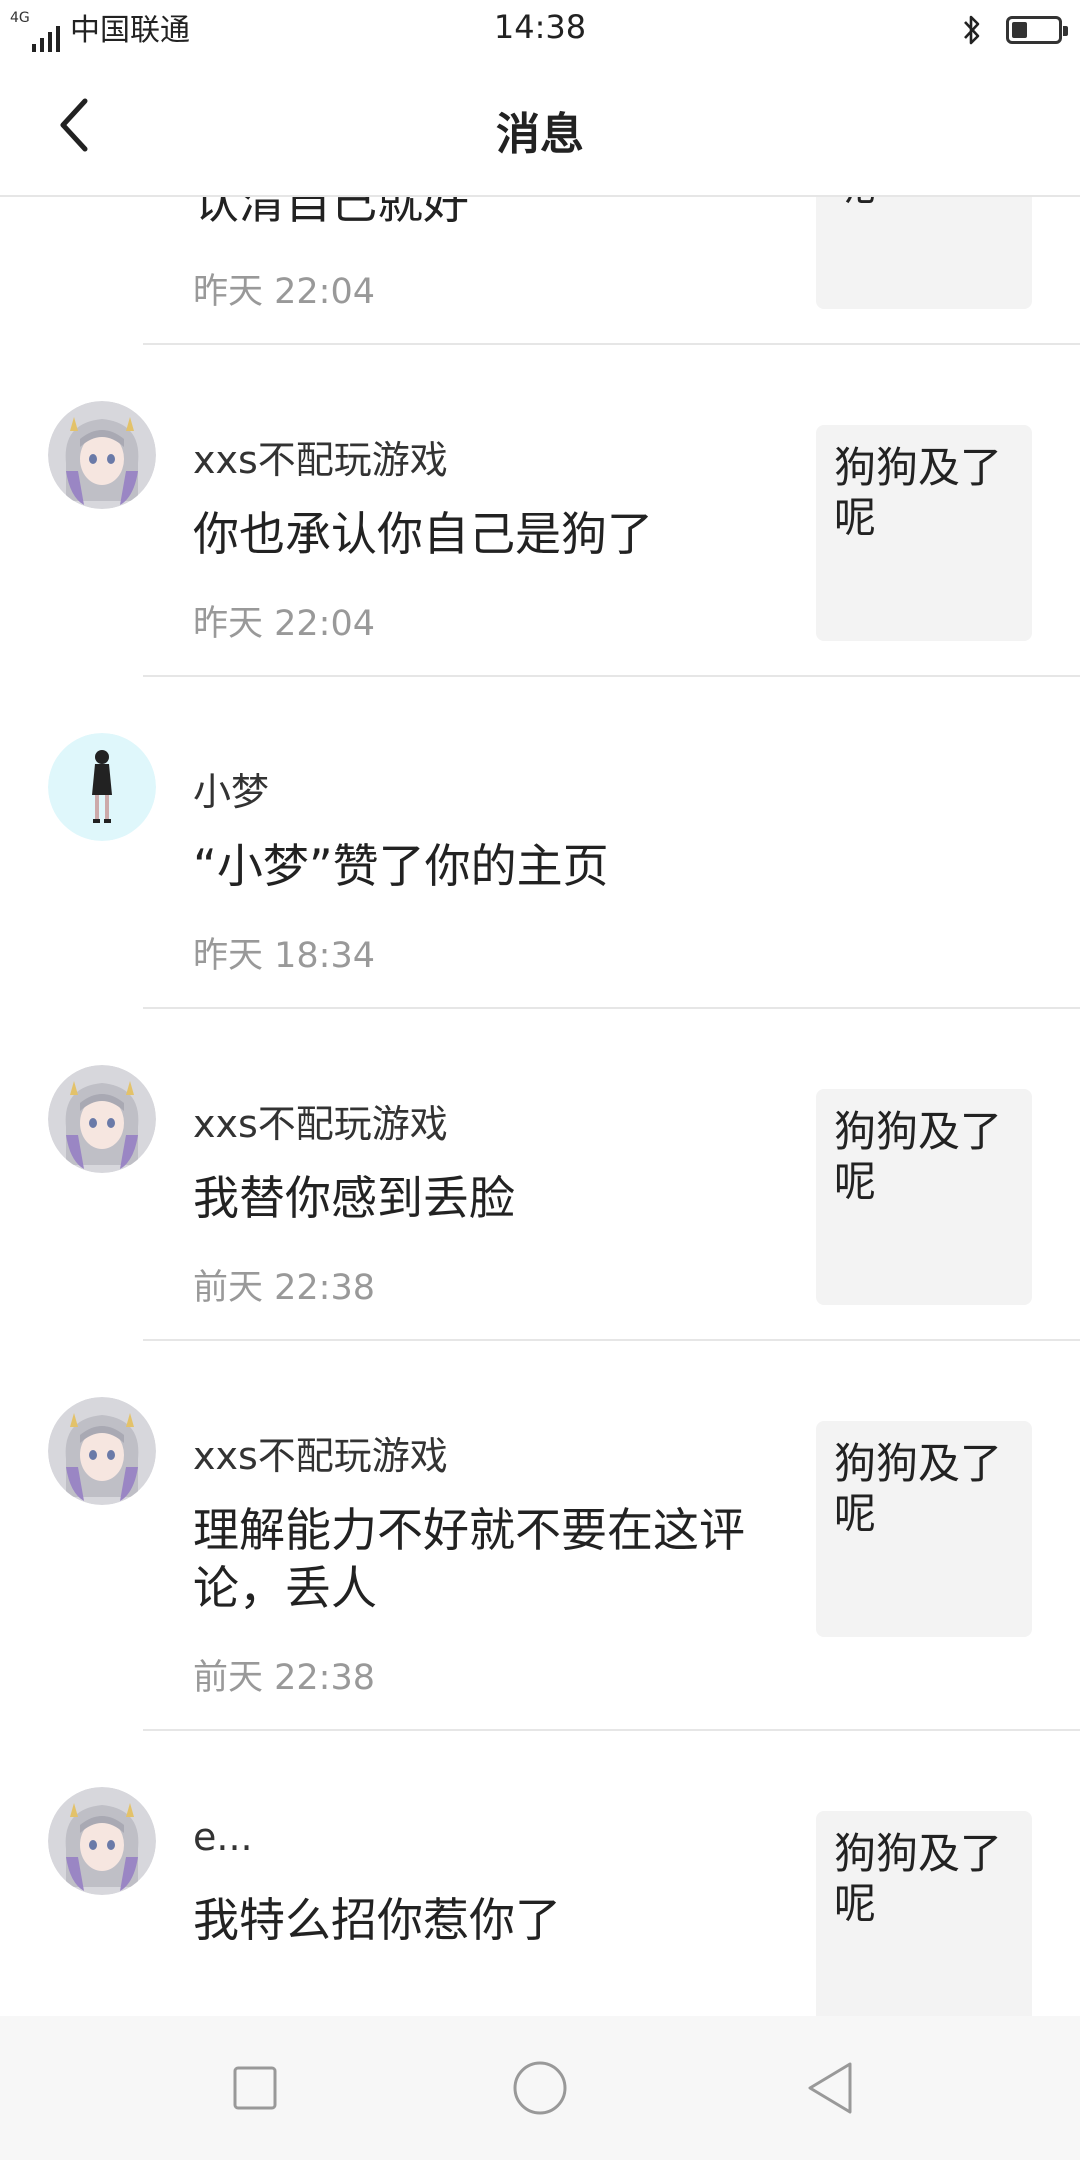 The width and height of the screenshot is (1080, 2160). I want to click on message-content: 我特么招你惹你了, so click(377, 1920).